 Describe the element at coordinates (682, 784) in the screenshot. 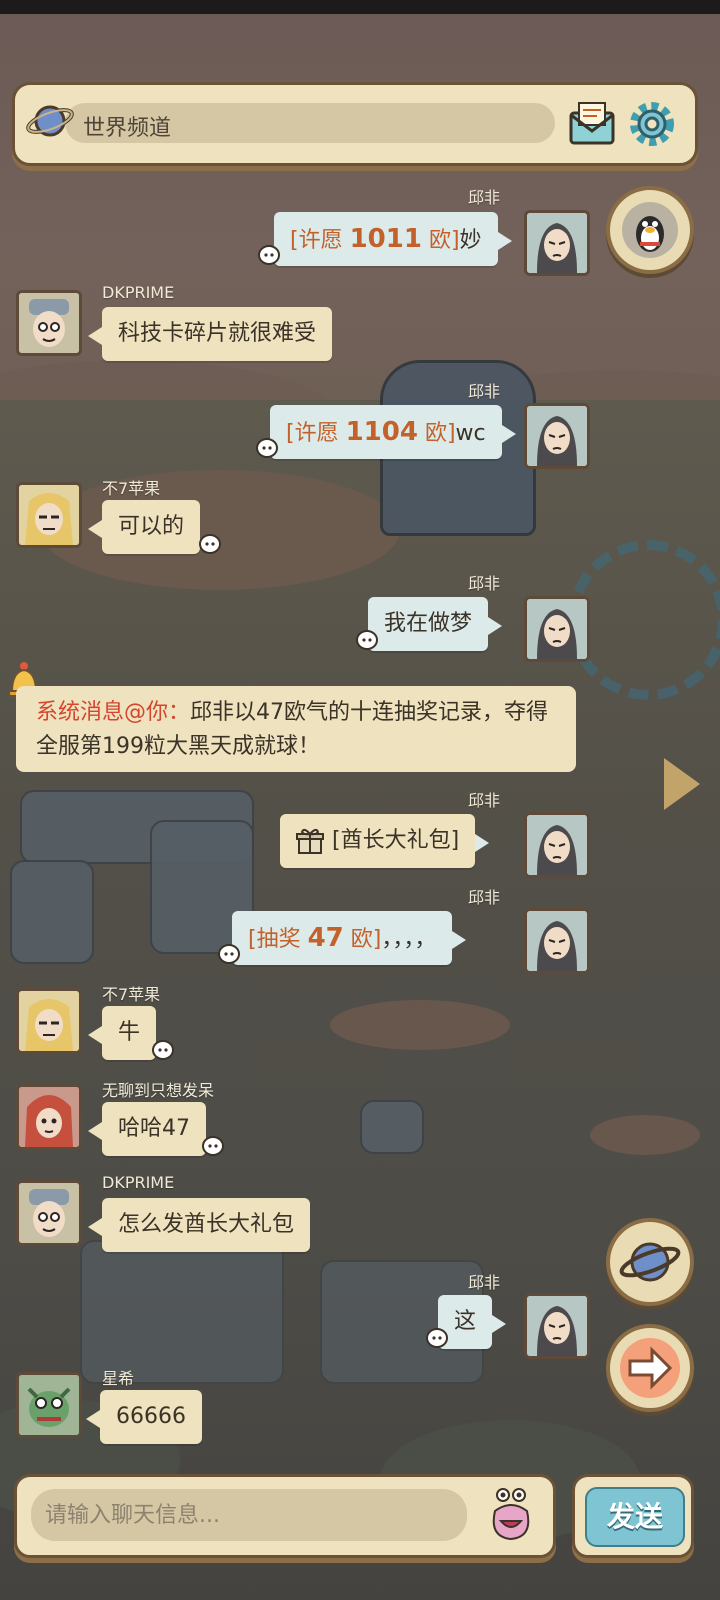

I see `expand-arrow` at that location.